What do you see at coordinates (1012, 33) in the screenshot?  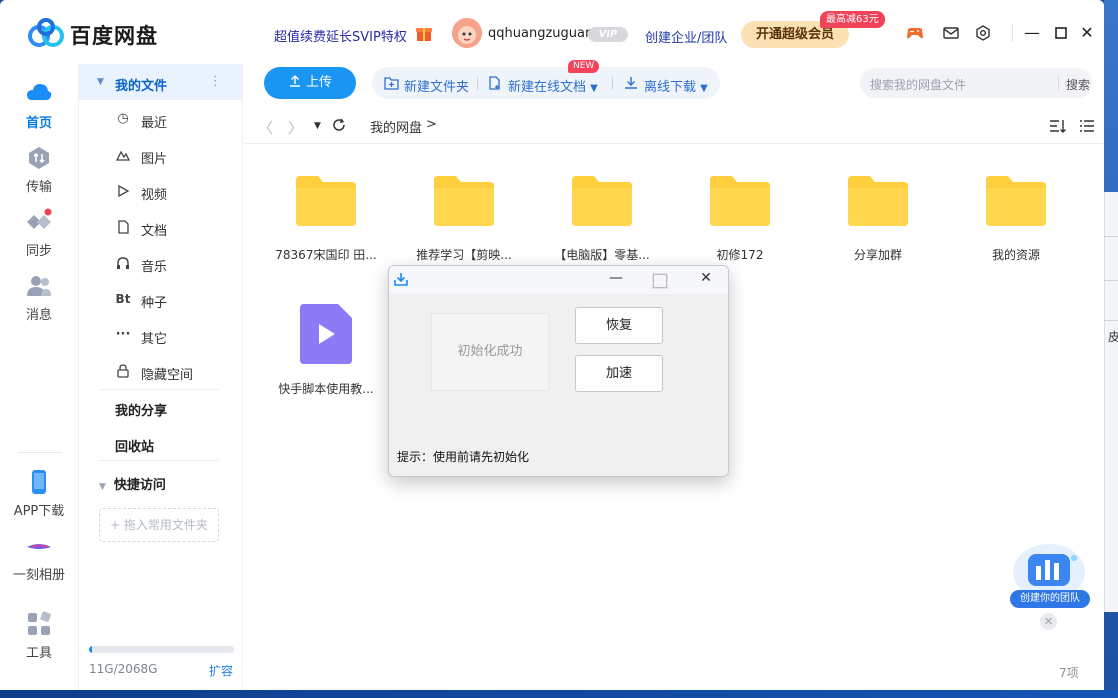 I see `title-divider` at bounding box center [1012, 33].